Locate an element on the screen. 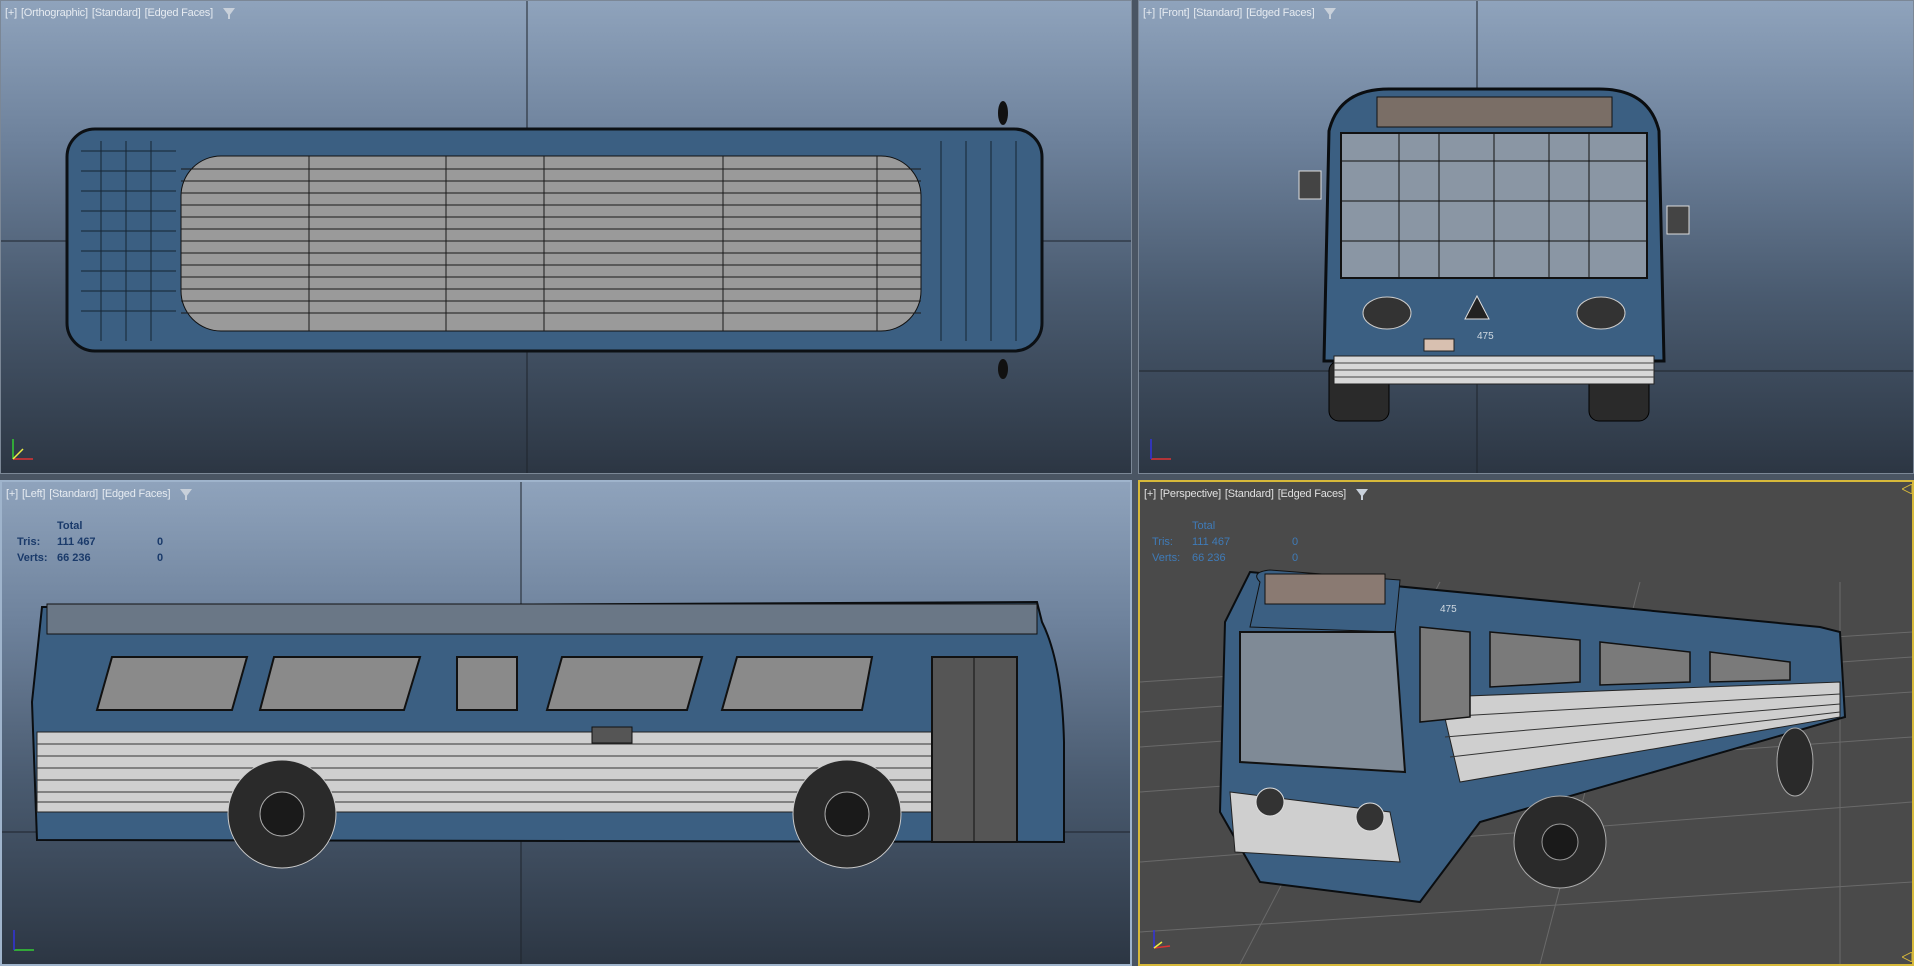 The width and height of the screenshot is (1914, 966). bus-number-side: 475 is located at coordinates (1448, 609).